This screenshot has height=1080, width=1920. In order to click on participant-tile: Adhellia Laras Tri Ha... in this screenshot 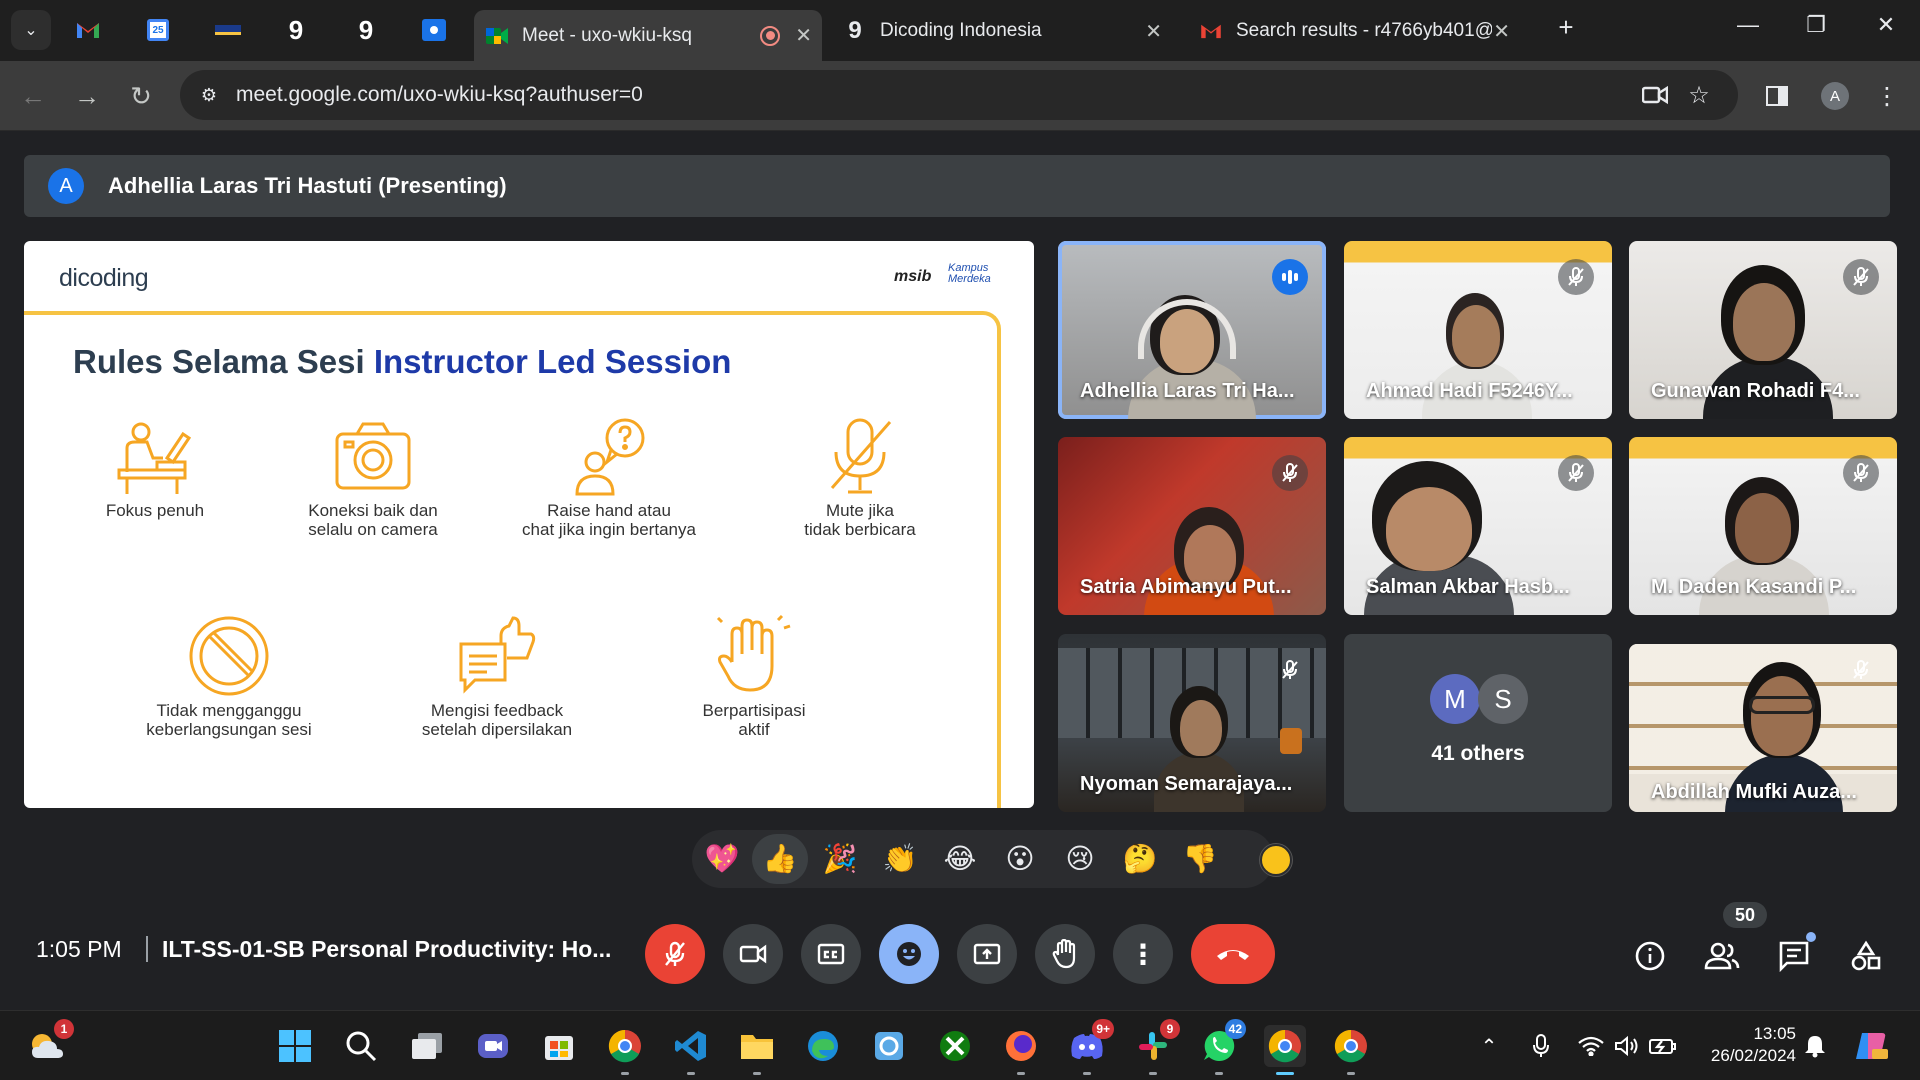, I will do `click(1192, 330)`.